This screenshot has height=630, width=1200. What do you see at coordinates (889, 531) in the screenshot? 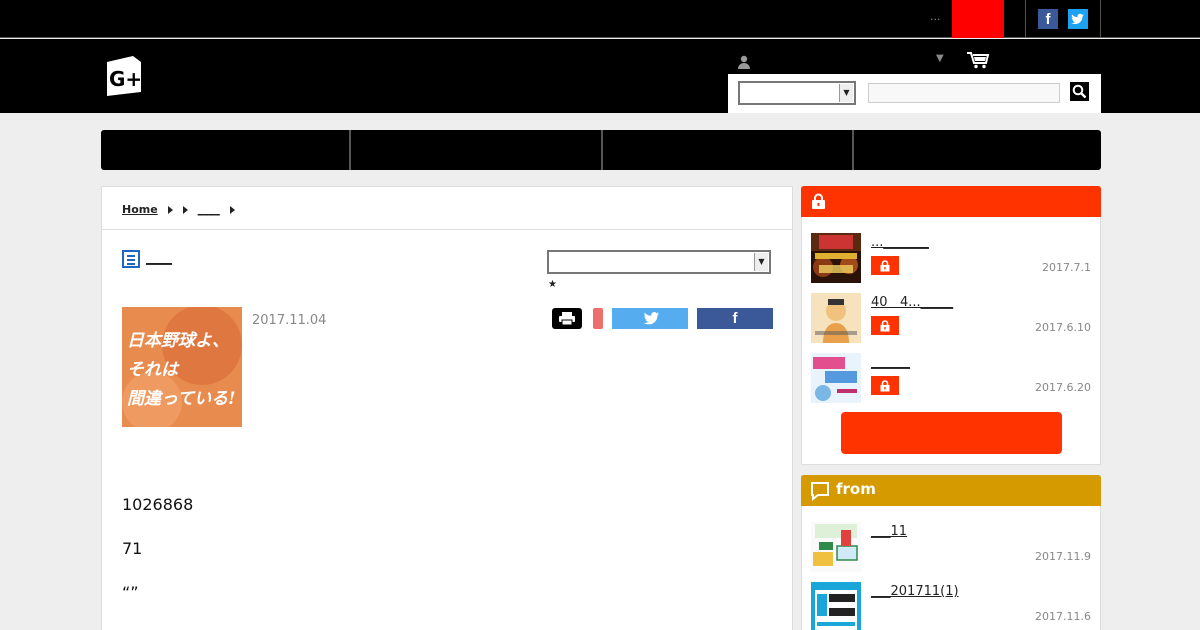
I see `item-title: ___11` at bounding box center [889, 531].